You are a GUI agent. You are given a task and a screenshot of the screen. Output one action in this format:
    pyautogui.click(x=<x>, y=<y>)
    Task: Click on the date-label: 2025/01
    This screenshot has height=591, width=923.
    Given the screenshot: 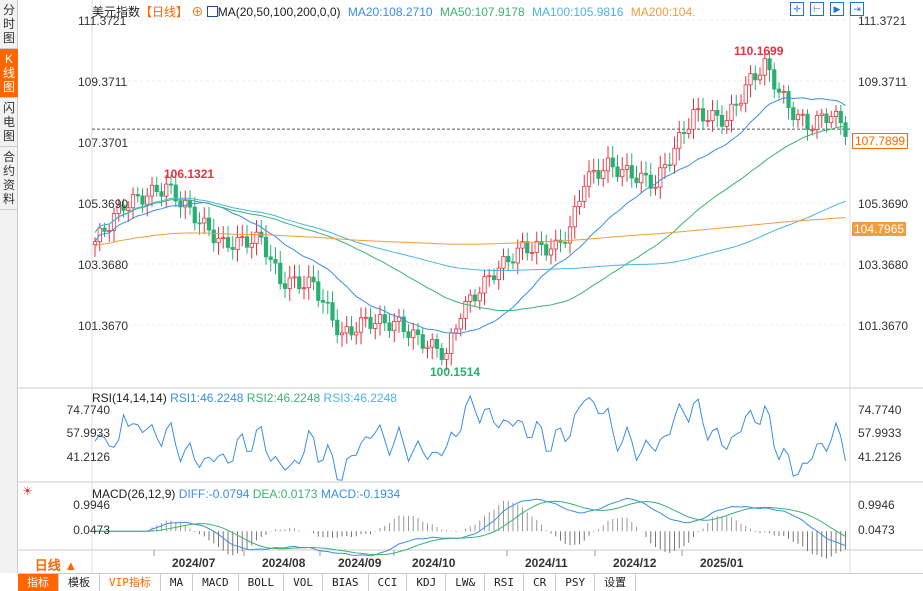 What is the action you would take?
    pyautogui.click(x=722, y=563)
    